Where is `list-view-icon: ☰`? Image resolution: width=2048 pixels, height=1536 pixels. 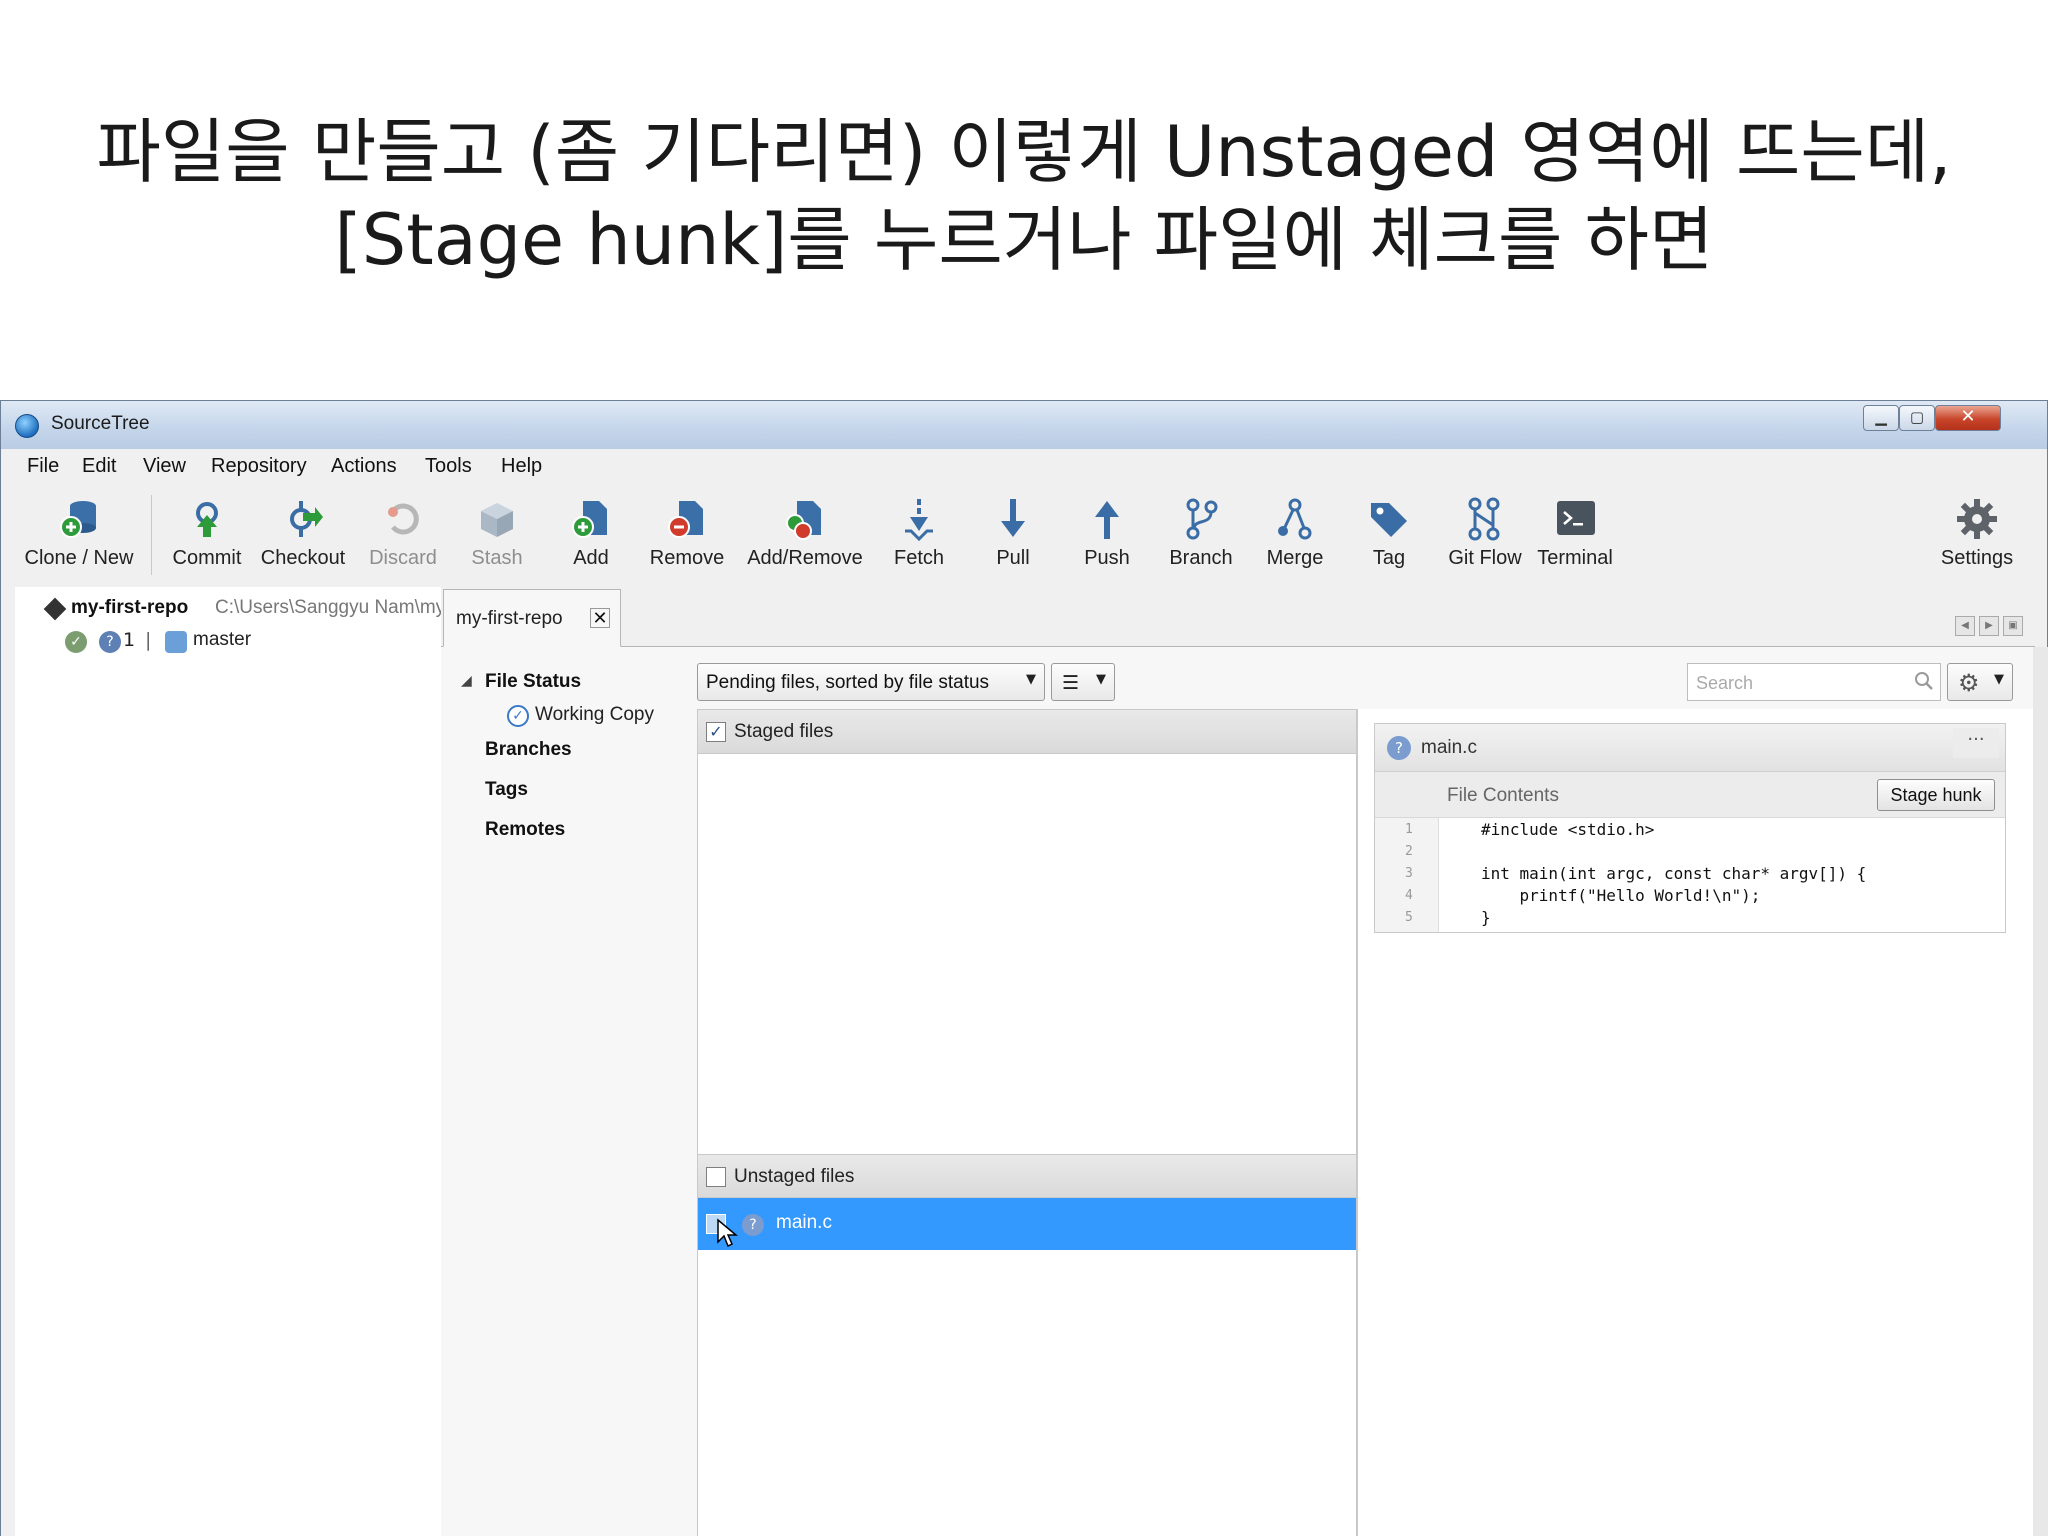
list-view-icon: ☰ is located at coordinates (1071, 683).